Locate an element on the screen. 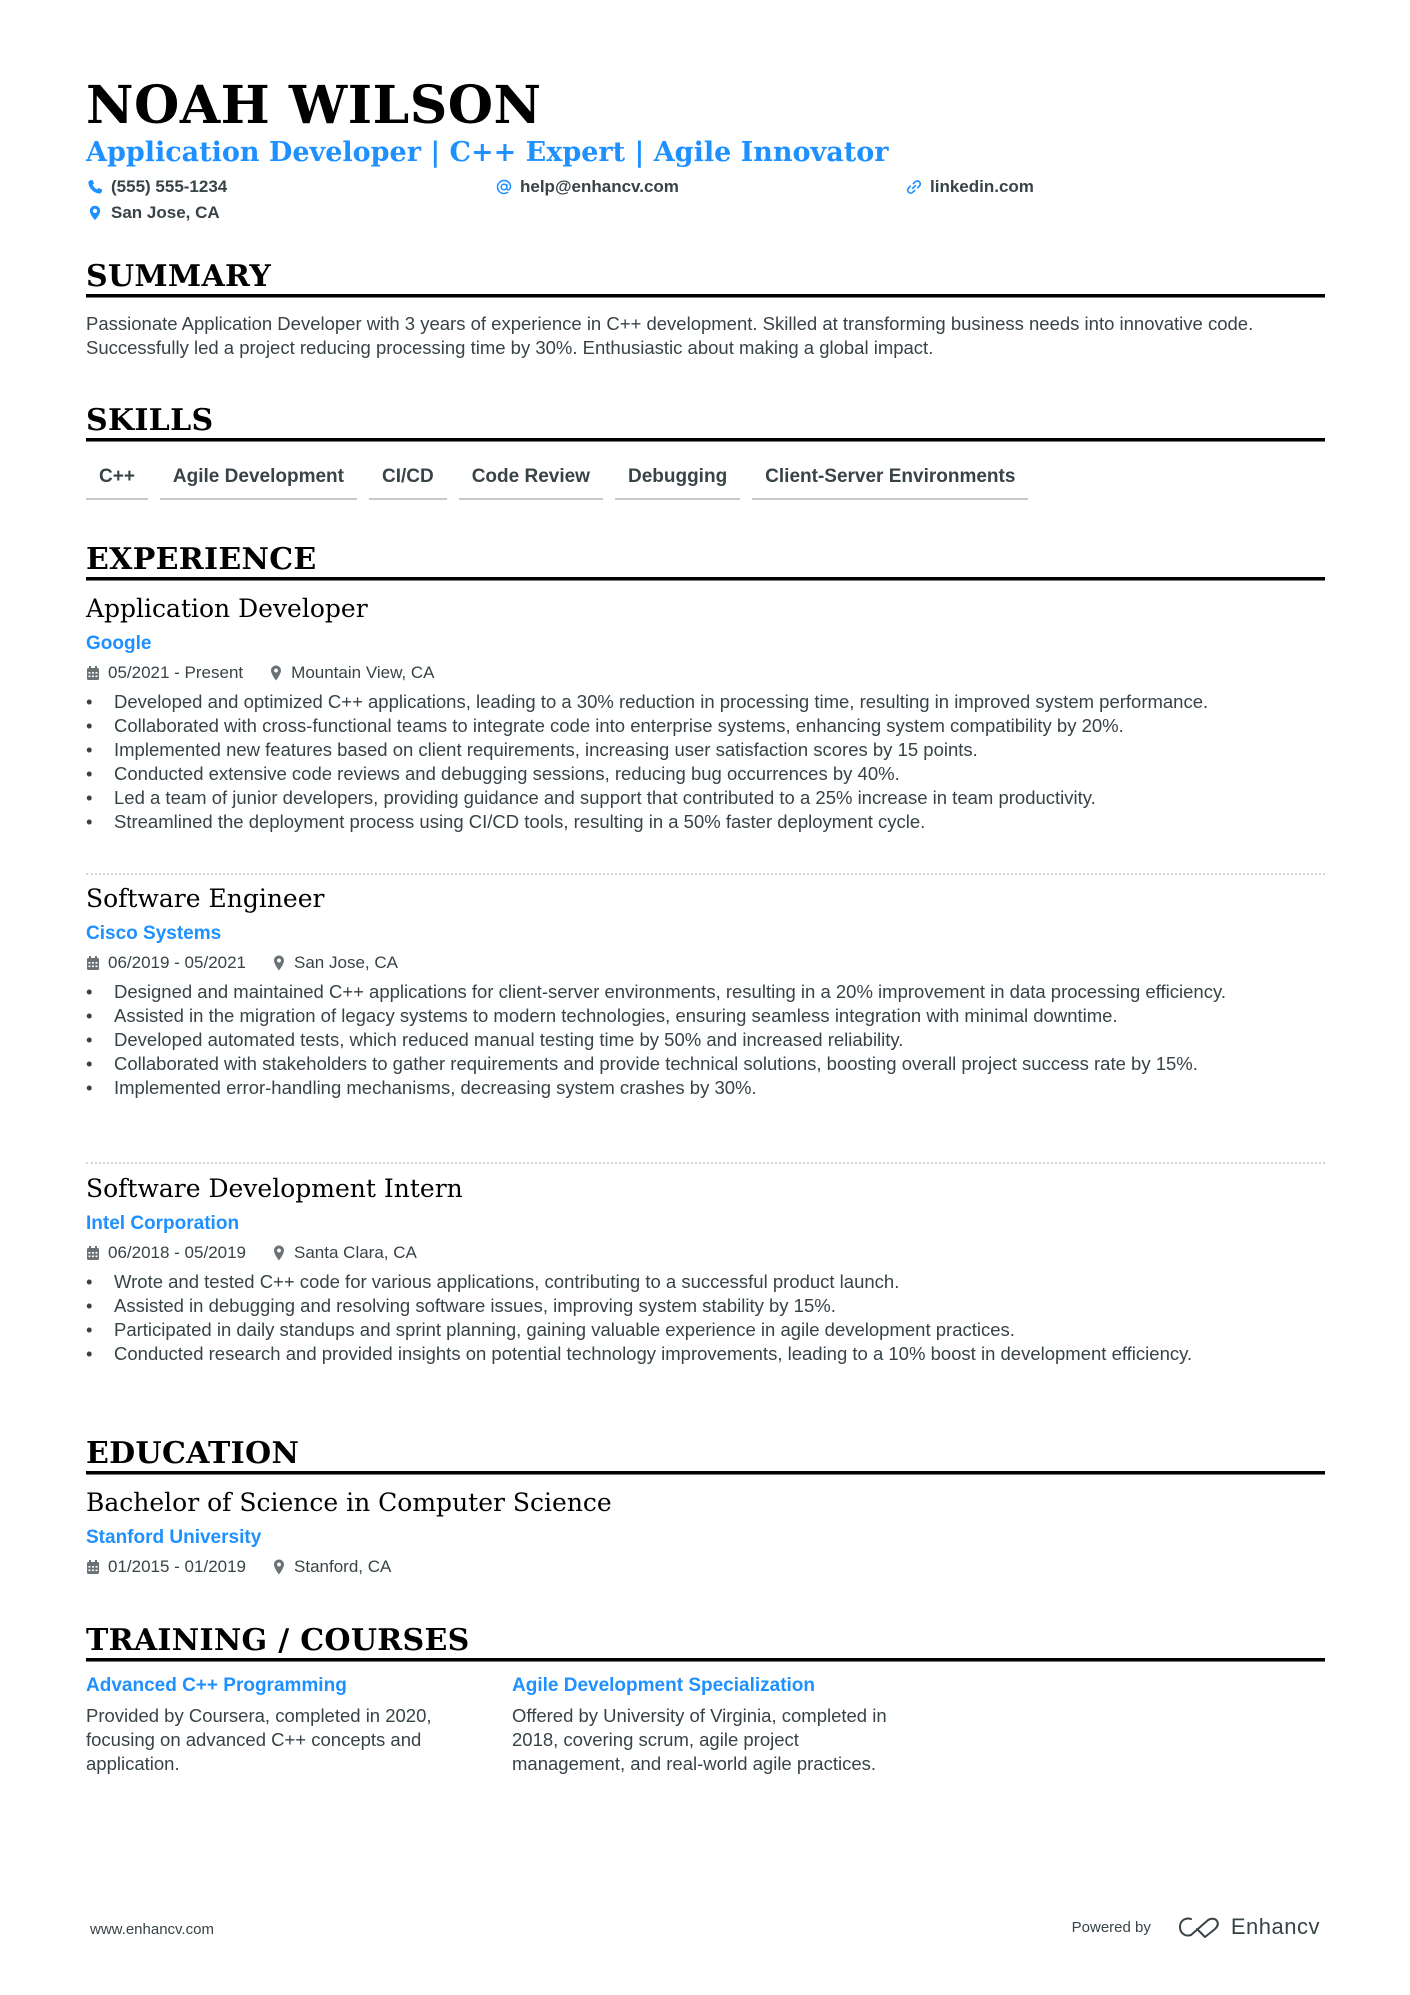  skills-heading: SKILLS is located at coordinates (150, 420).